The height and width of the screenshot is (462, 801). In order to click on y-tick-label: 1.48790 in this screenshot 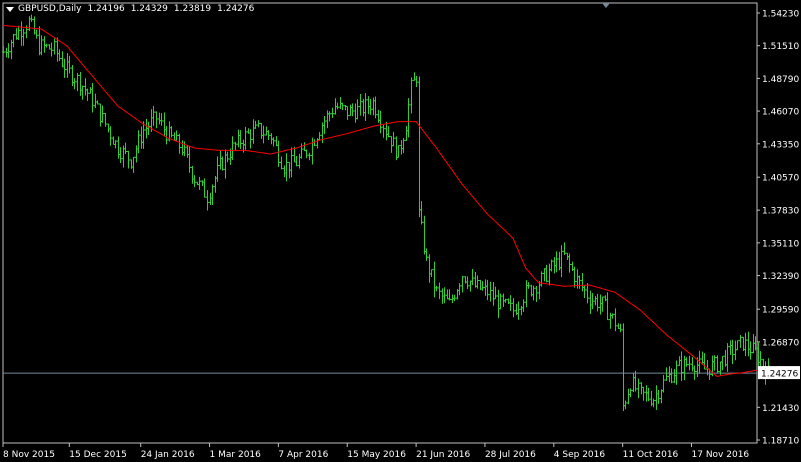, I will do `click(780, 80)`.